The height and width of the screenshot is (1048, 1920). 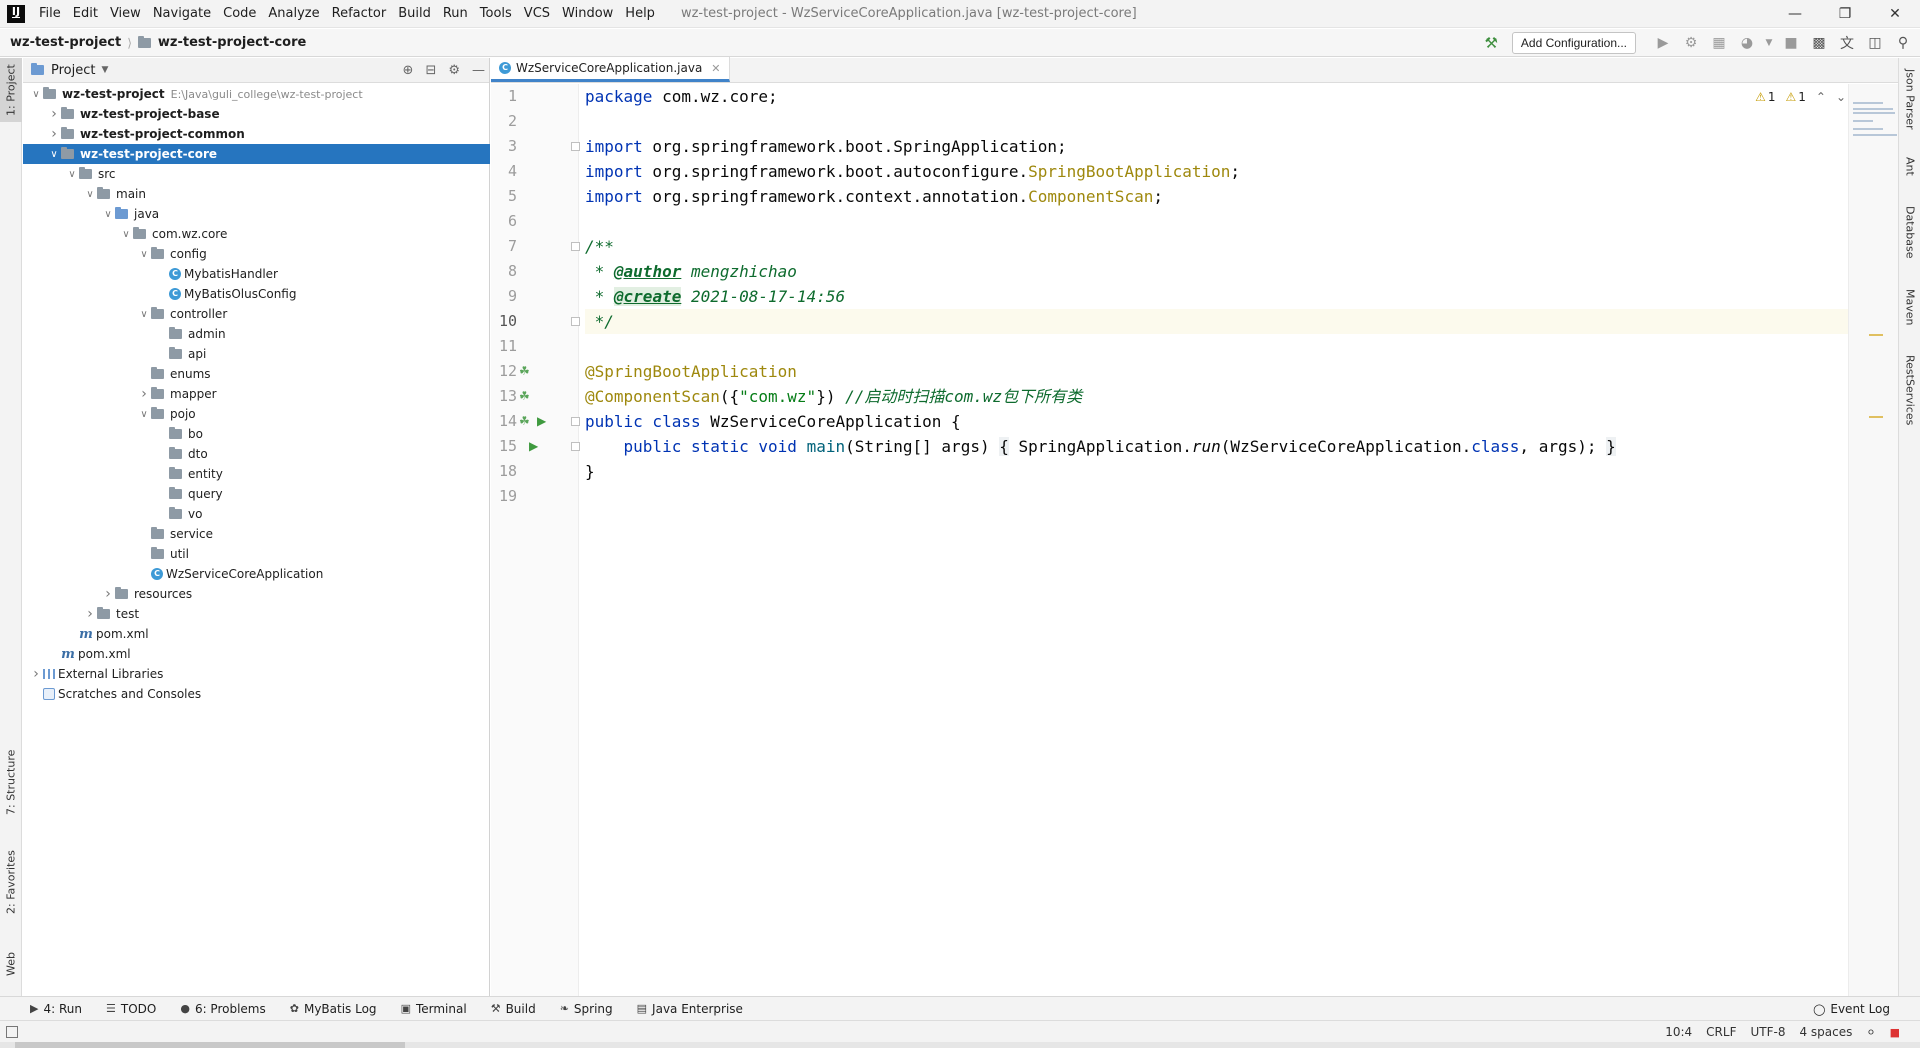 I want to click on line-number: 2, so click(x=504, y=121).